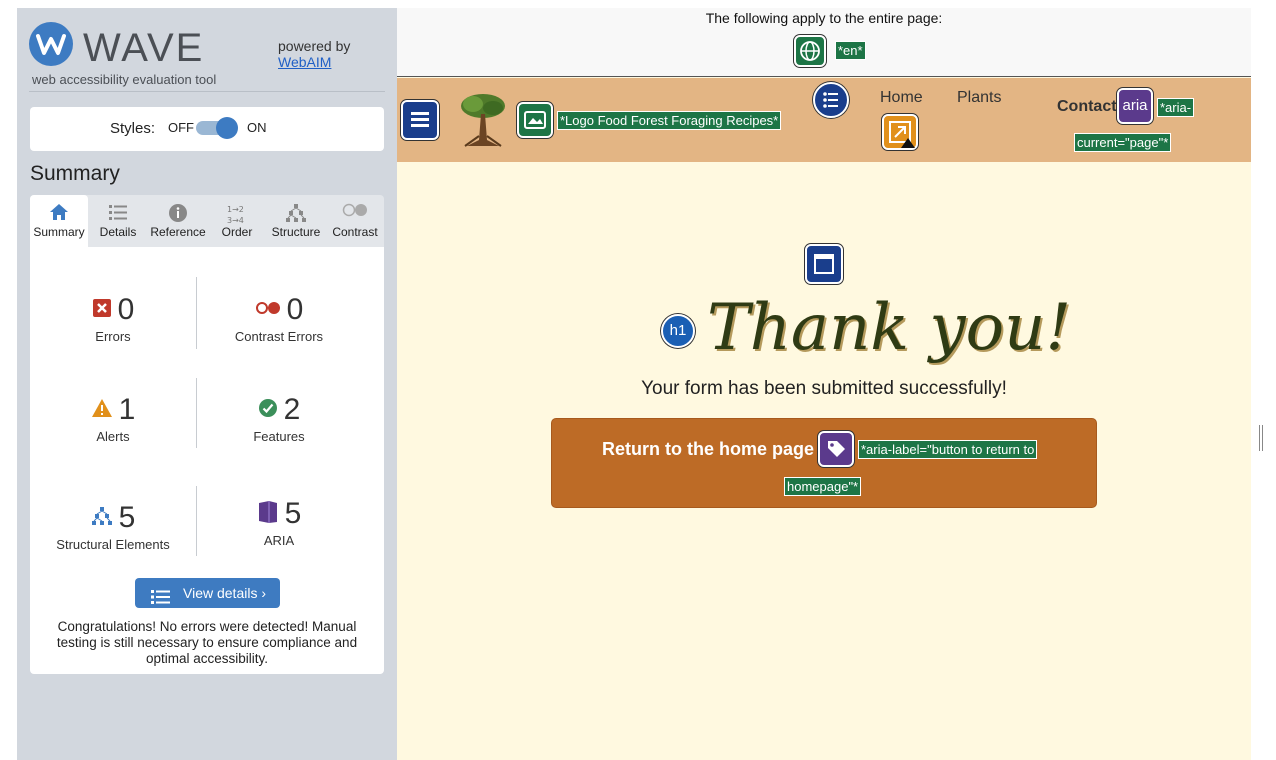  What do you see at coordinates (113, 544) in the screenshot?
I see `structural-label: Structural Elements` at bounding box center [113, 544].